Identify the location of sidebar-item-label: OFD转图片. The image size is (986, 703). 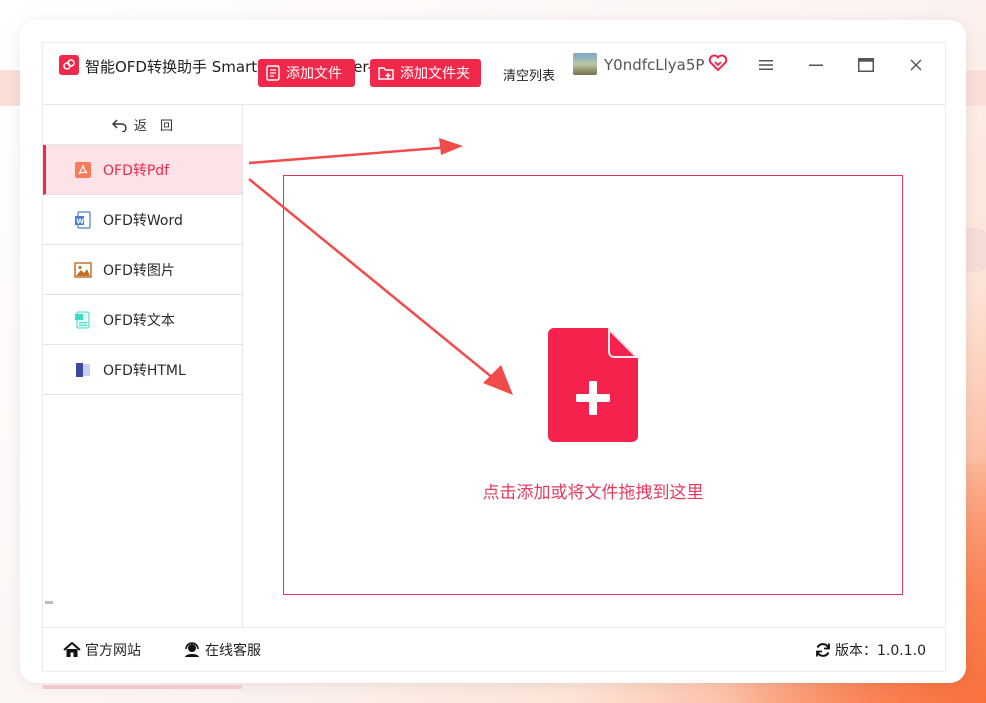
(139, 270).